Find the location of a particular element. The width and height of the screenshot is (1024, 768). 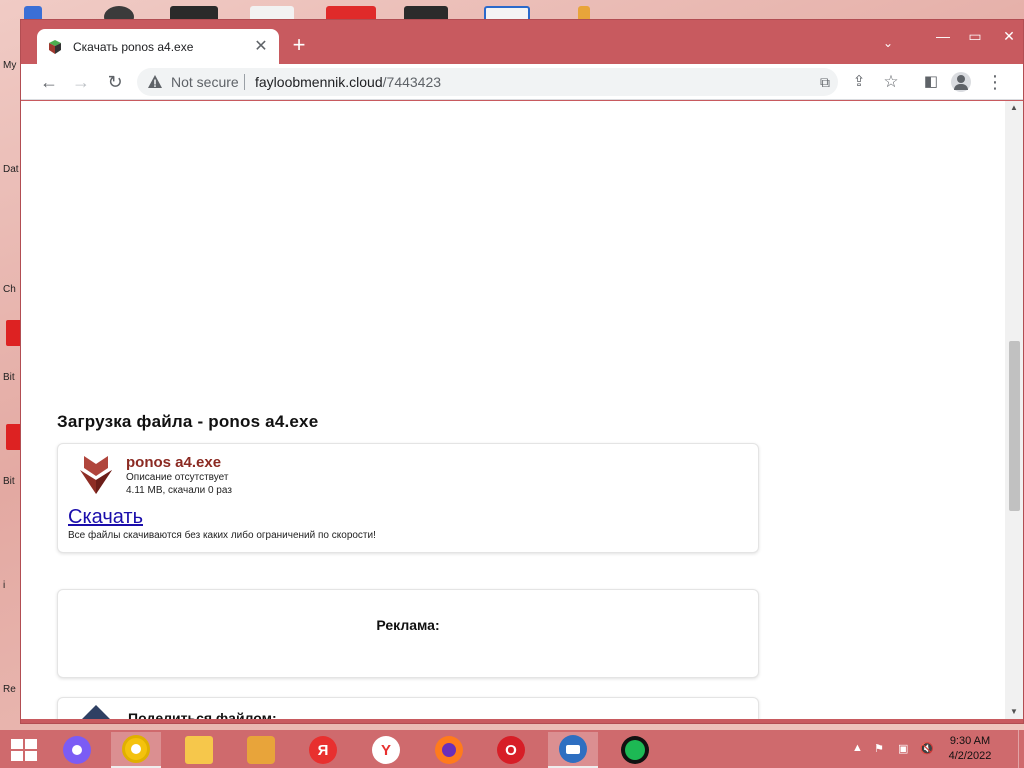

page-title: Загрузка файла - ponos a4.exe is located at coordinates (188, 421).